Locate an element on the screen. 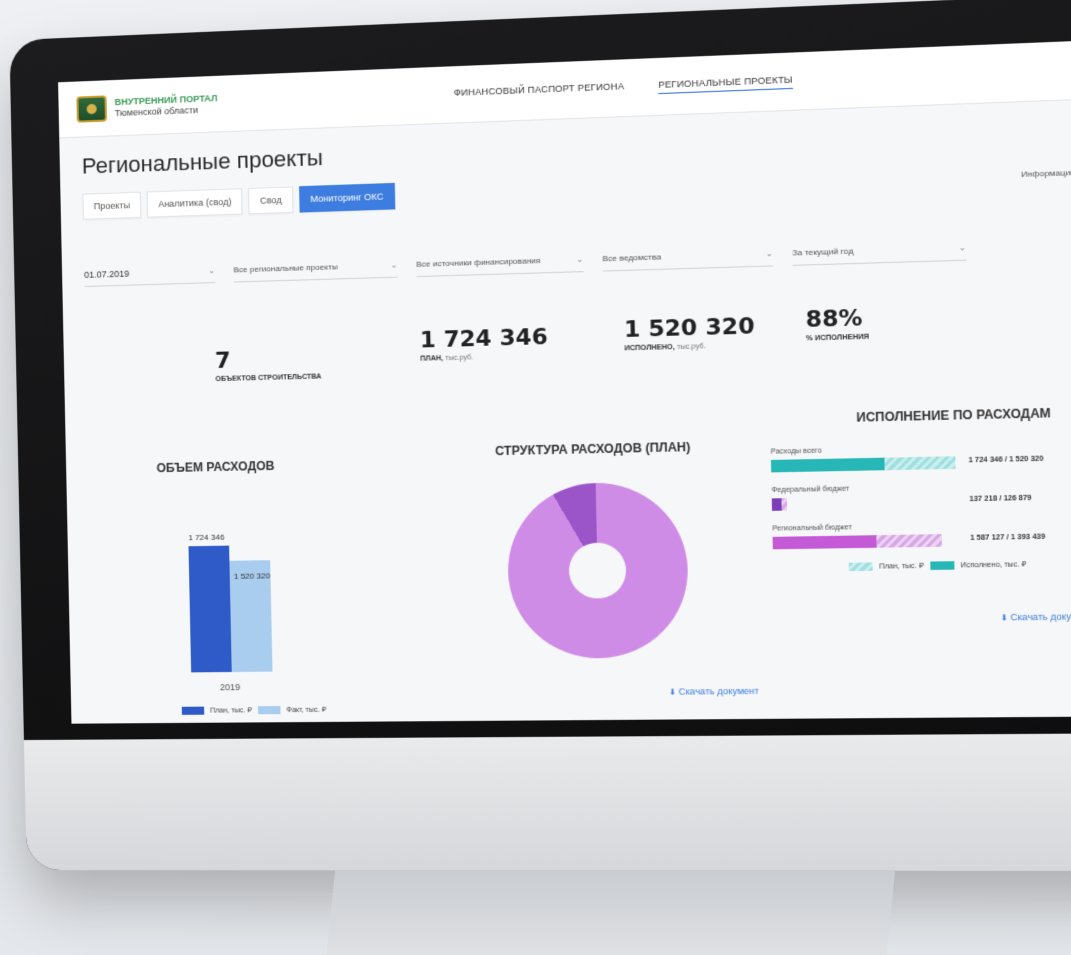 The height and width of the screenshot is (955, 1071). projects-filter: Все региональные проекты ⌄ is located at coordinates (315, 271).